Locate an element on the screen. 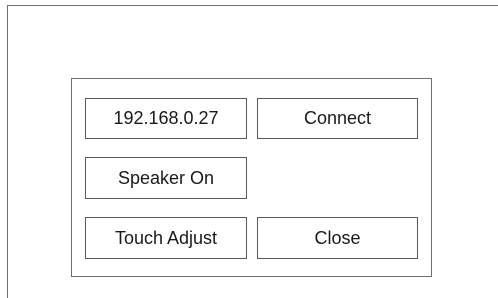  connect-button: Connect is located at coordinates (337, 118).